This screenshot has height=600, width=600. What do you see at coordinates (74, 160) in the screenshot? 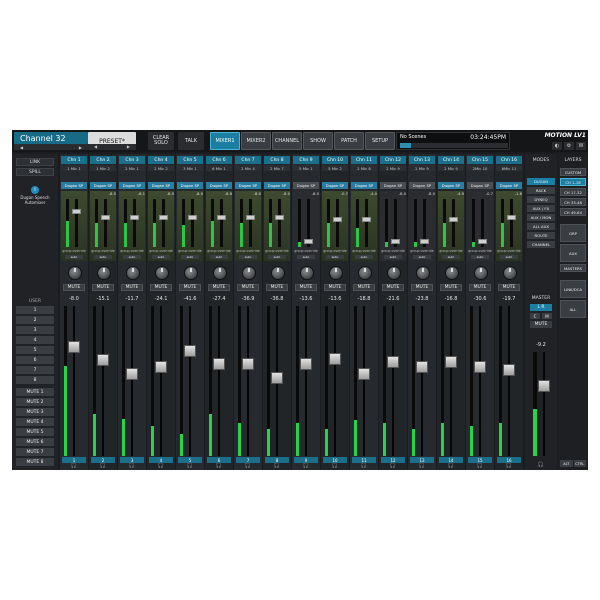
I see `channel-name: Chn 1` at bounding box center [74, 160].